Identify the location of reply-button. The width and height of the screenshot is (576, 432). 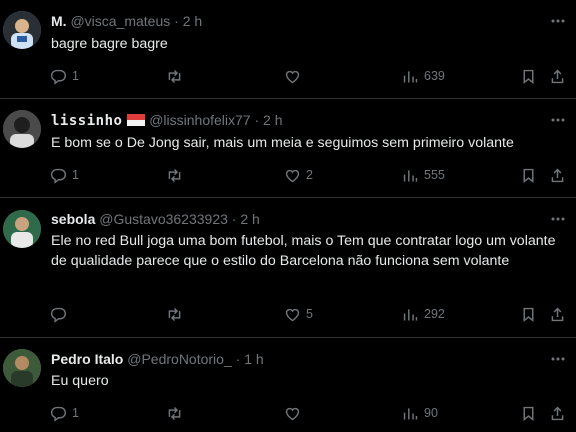
(61, 314).